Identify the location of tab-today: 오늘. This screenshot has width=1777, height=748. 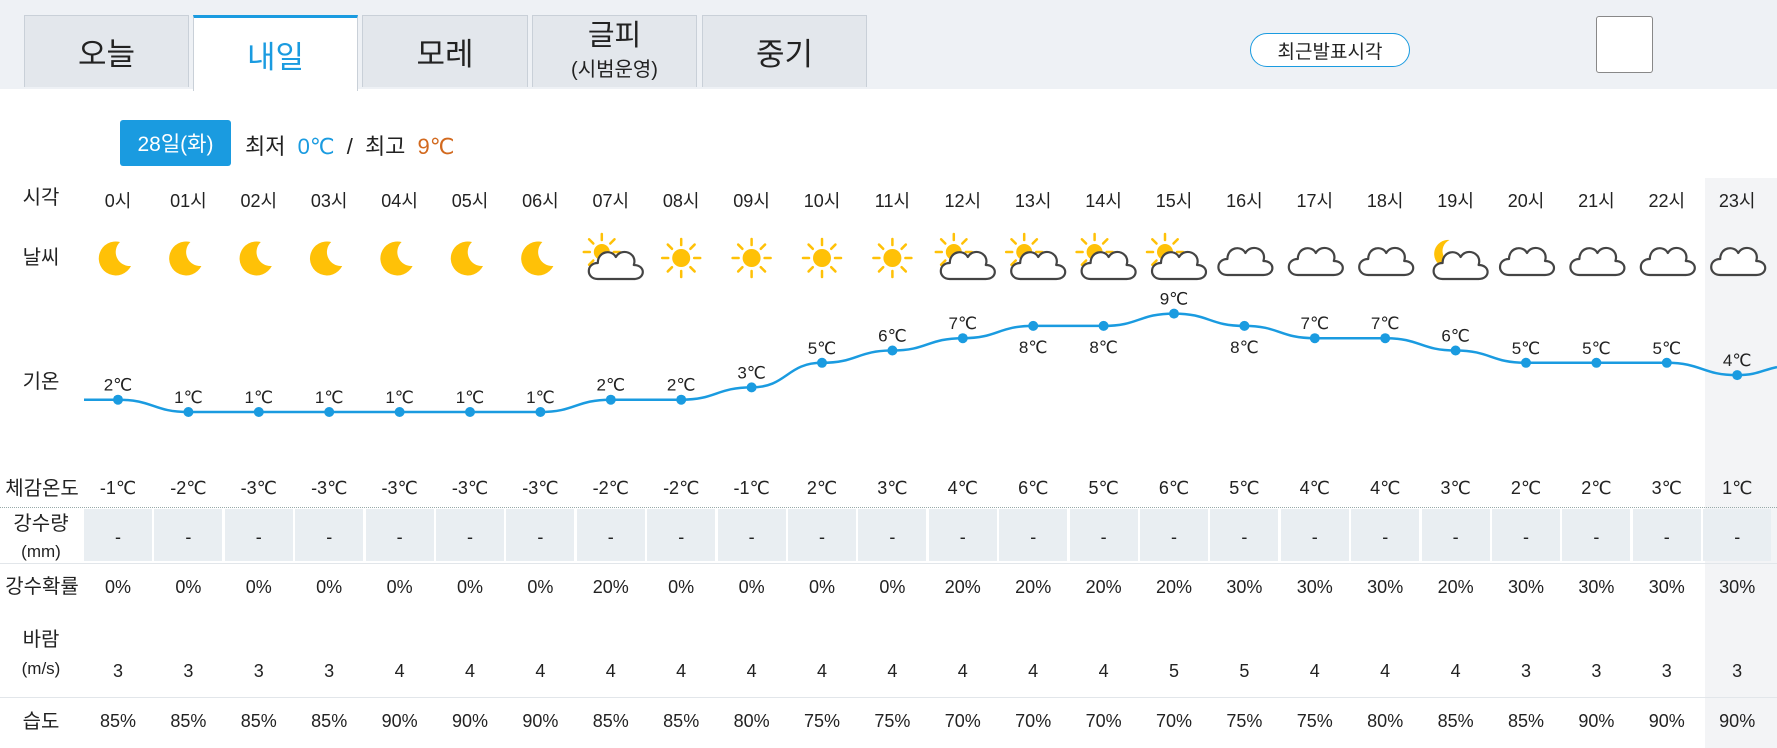
(106, 51).